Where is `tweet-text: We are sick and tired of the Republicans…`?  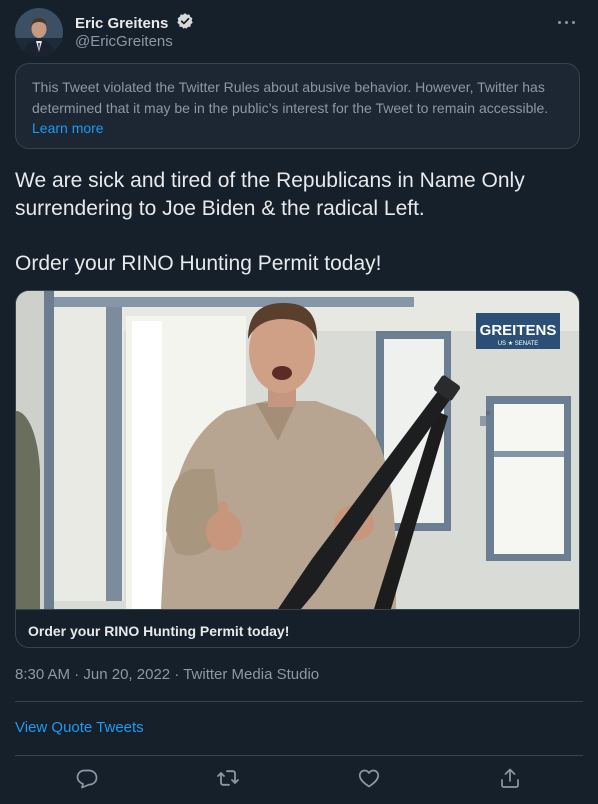
tweet-text: We are sick and tired of the Republicans… is located at coordinates (299, 222).